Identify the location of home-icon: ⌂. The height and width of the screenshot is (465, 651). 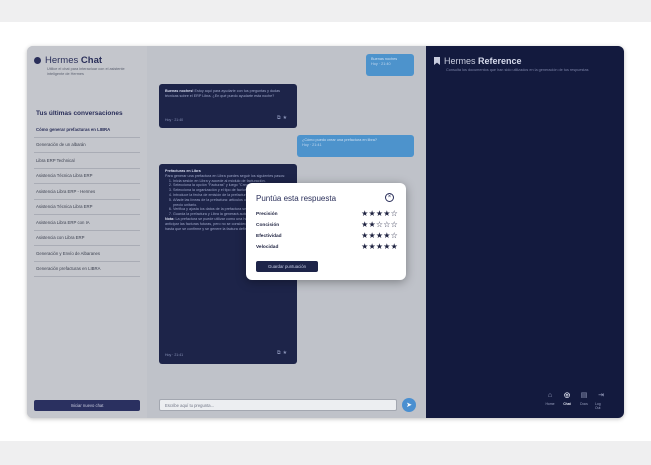
(550, 395).